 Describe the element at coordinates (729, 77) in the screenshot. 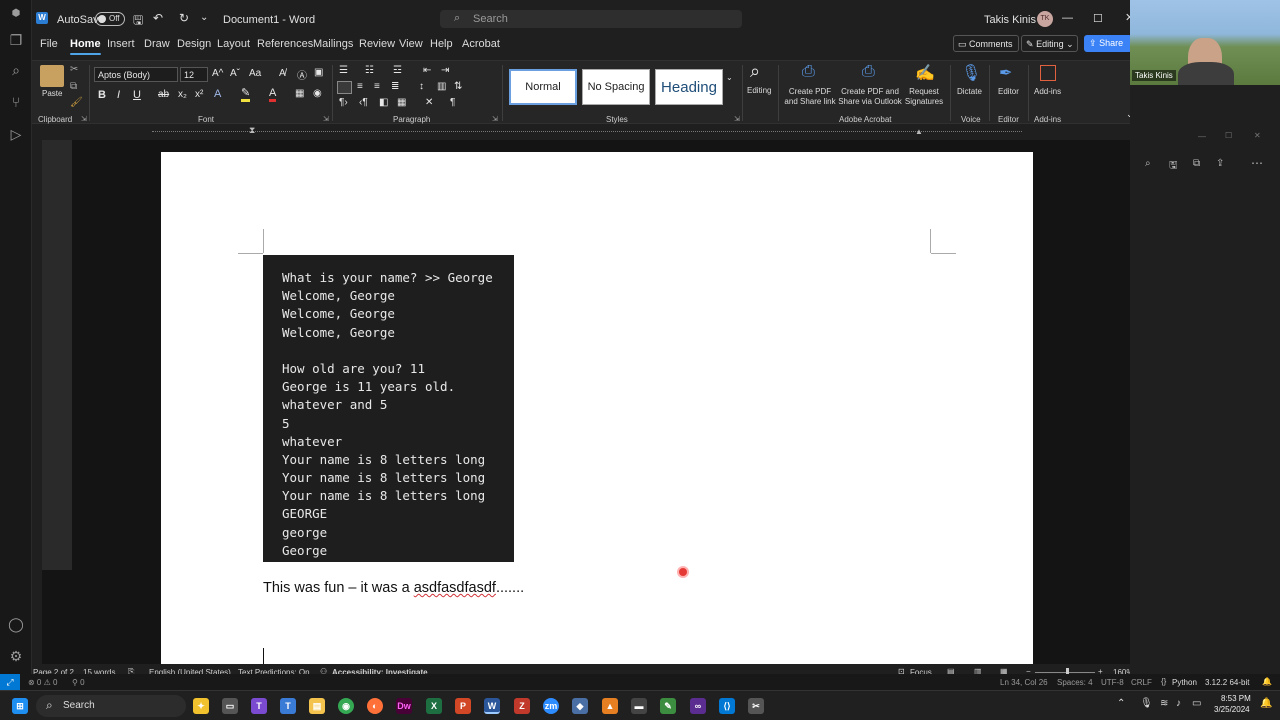

I see `styles-more-icon: ⌄` at that location.